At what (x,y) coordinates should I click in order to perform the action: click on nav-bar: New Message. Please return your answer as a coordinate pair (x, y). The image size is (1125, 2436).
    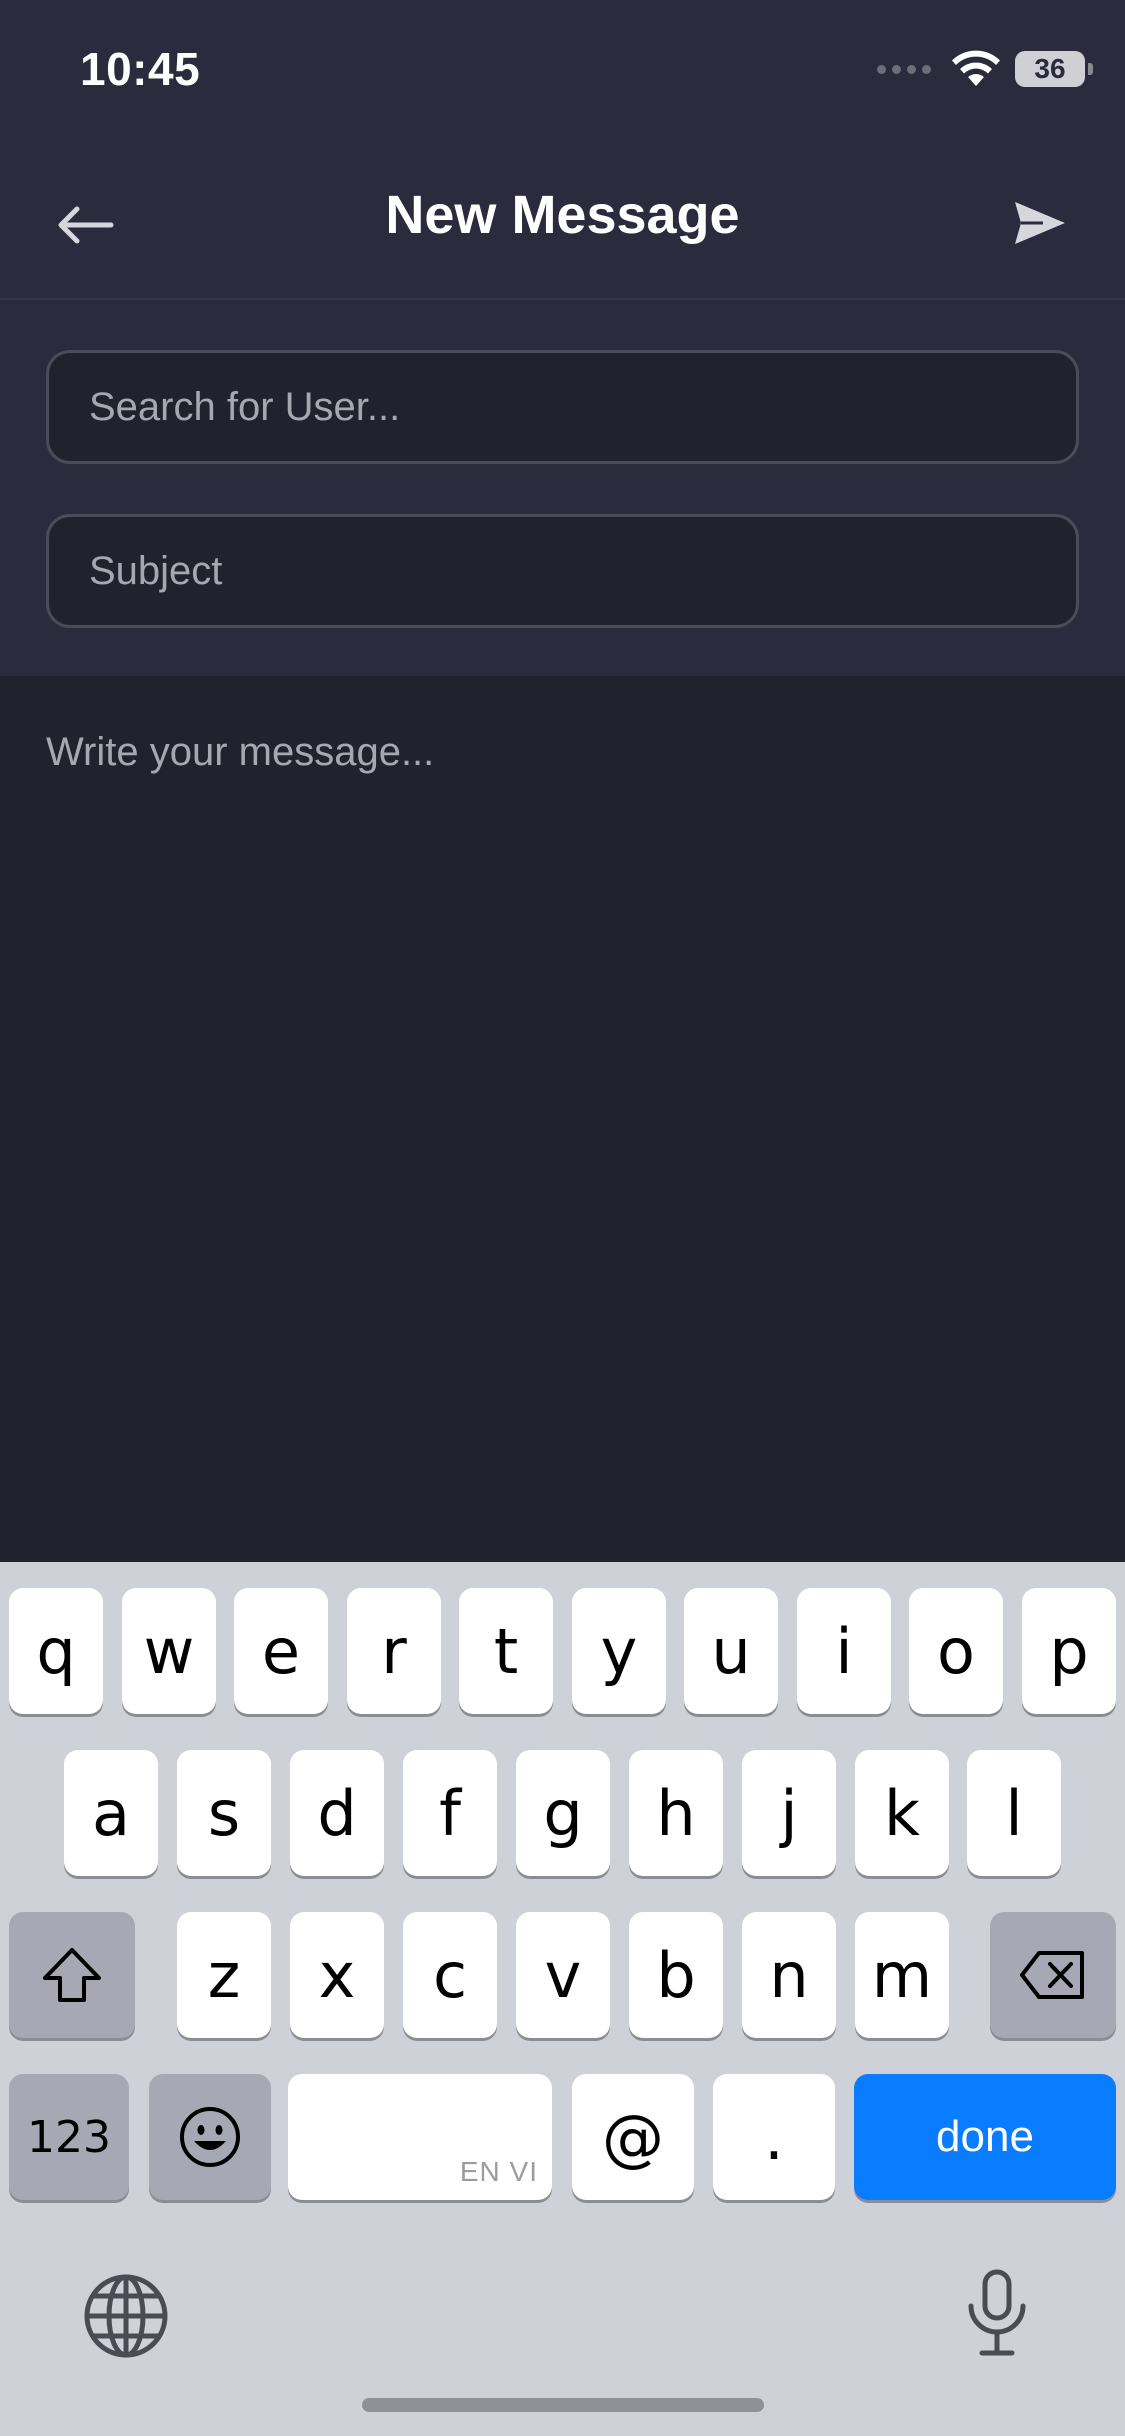
    Looking at the image, I should click on (562, 220).